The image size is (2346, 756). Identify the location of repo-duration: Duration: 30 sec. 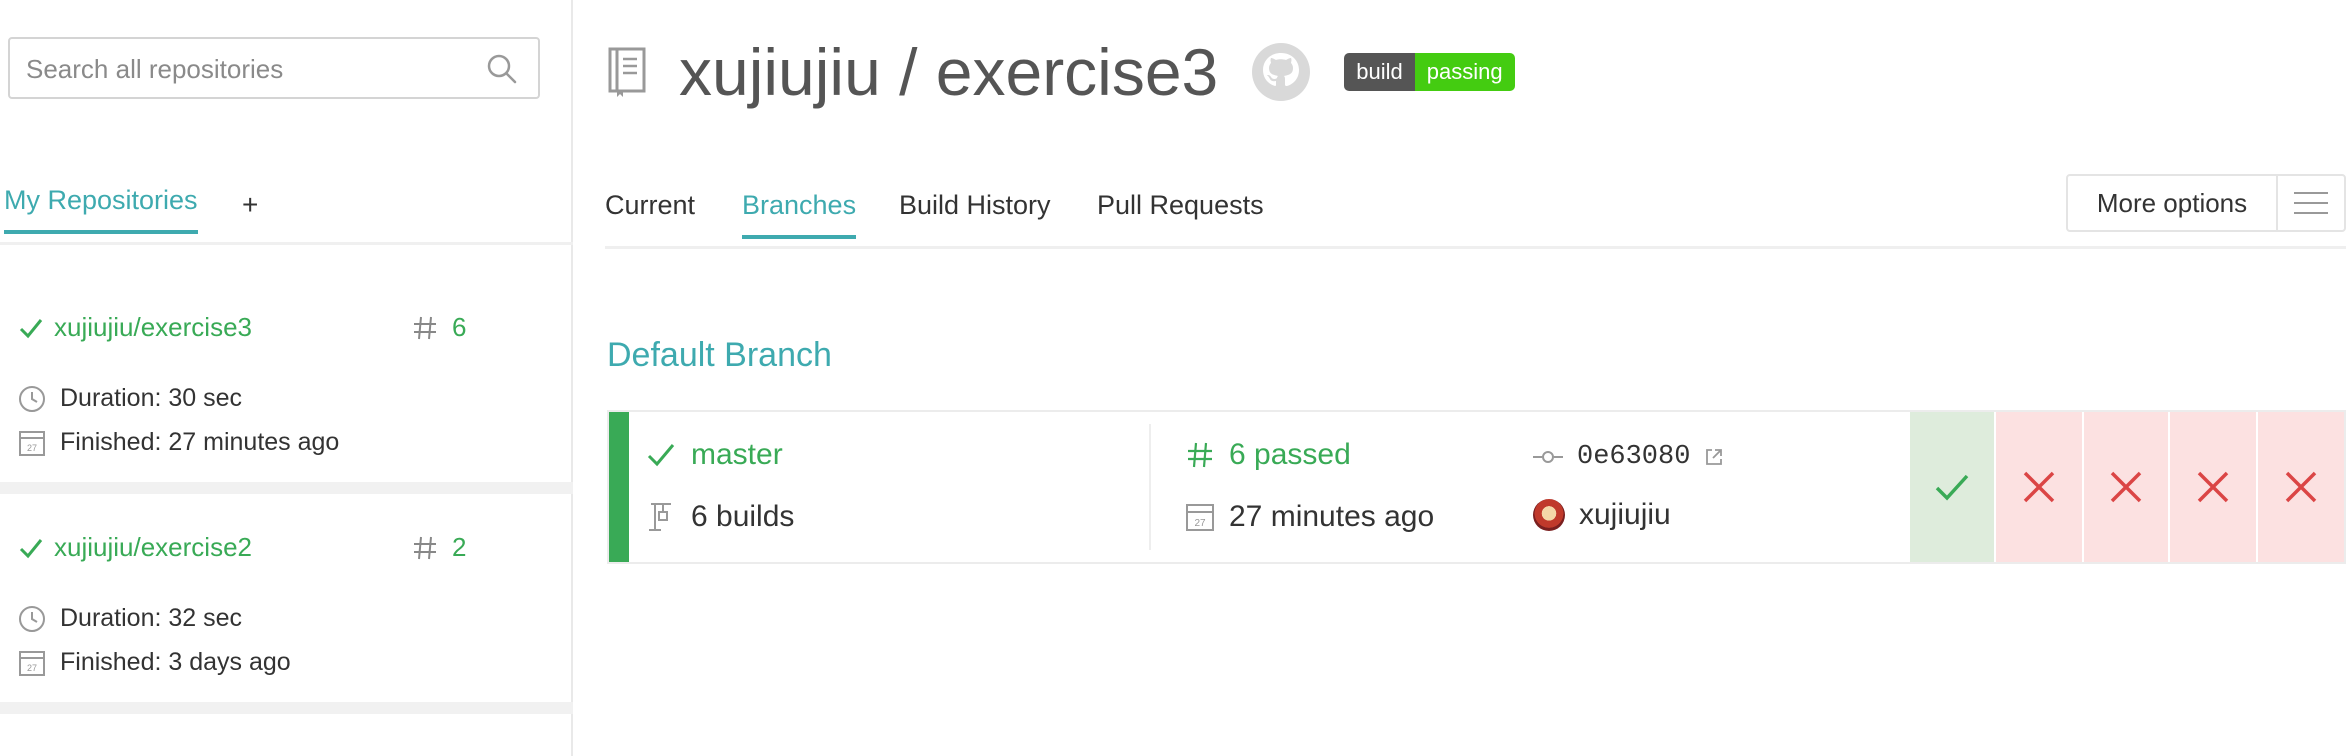
(151, 398).